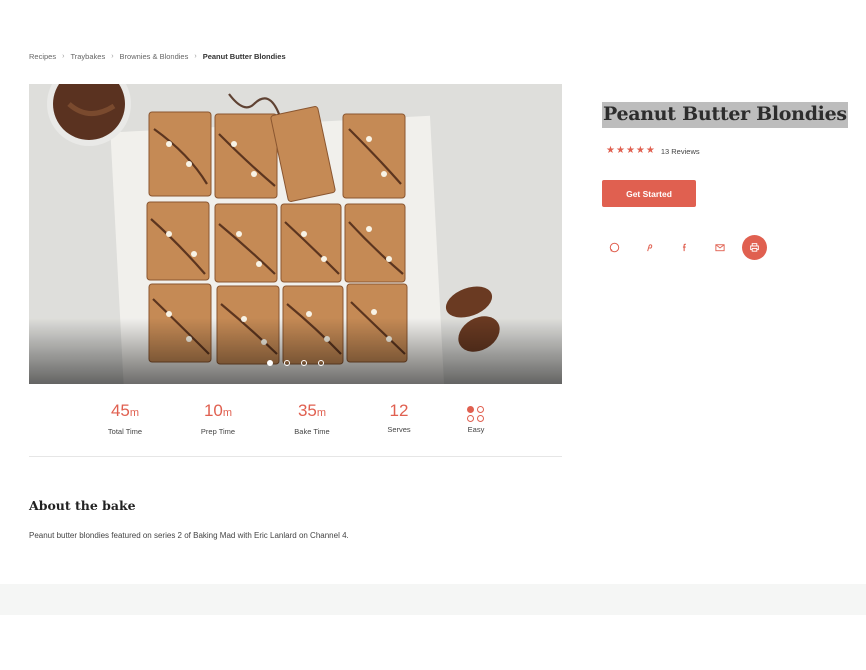 The image size is (866, 670). What do you see at coordinates (312, 410) in the screenshot?
I see `stat-value: 35m` at bounding box center [312, 410].